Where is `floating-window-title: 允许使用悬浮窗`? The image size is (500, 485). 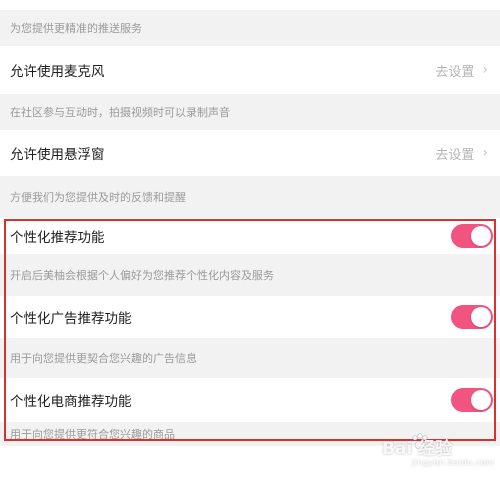 floating-window-title: 允许使用悬浮窗 is located at coordinates (57, 155).